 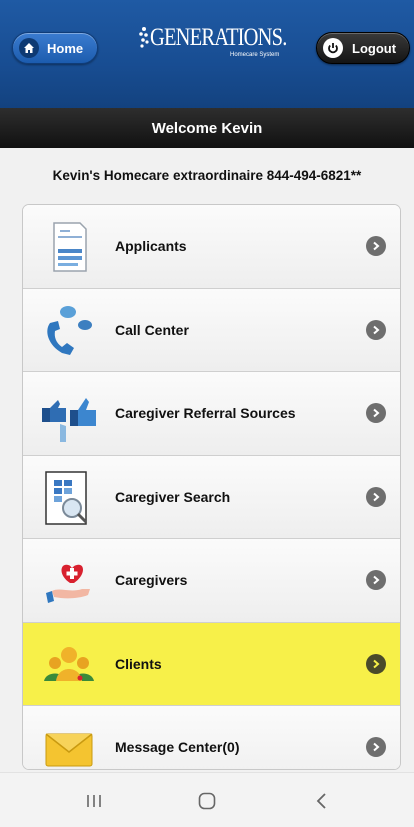 I want to click on menu-item-caregiver-search: Caregiver Search, so click(x=211, y=497).